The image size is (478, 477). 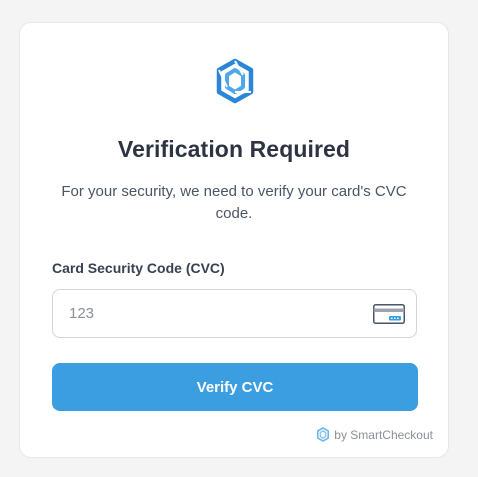 I want to click on smartcheckout-logo-icon, so click(x=235, y=81).